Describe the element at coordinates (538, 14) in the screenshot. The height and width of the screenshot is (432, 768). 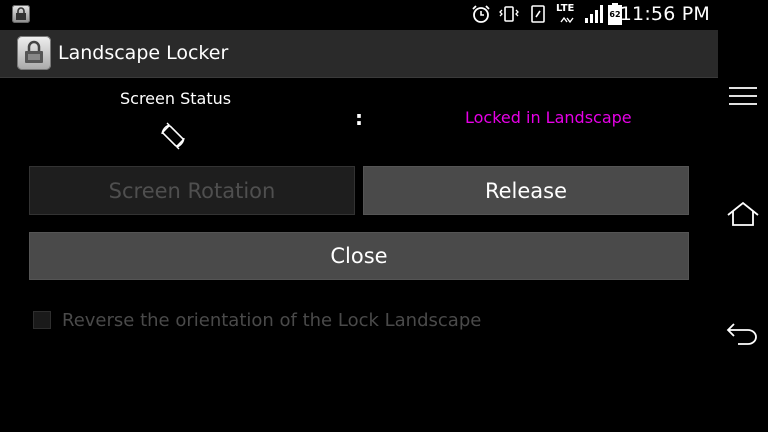
I see `nfc-icon` at that location.